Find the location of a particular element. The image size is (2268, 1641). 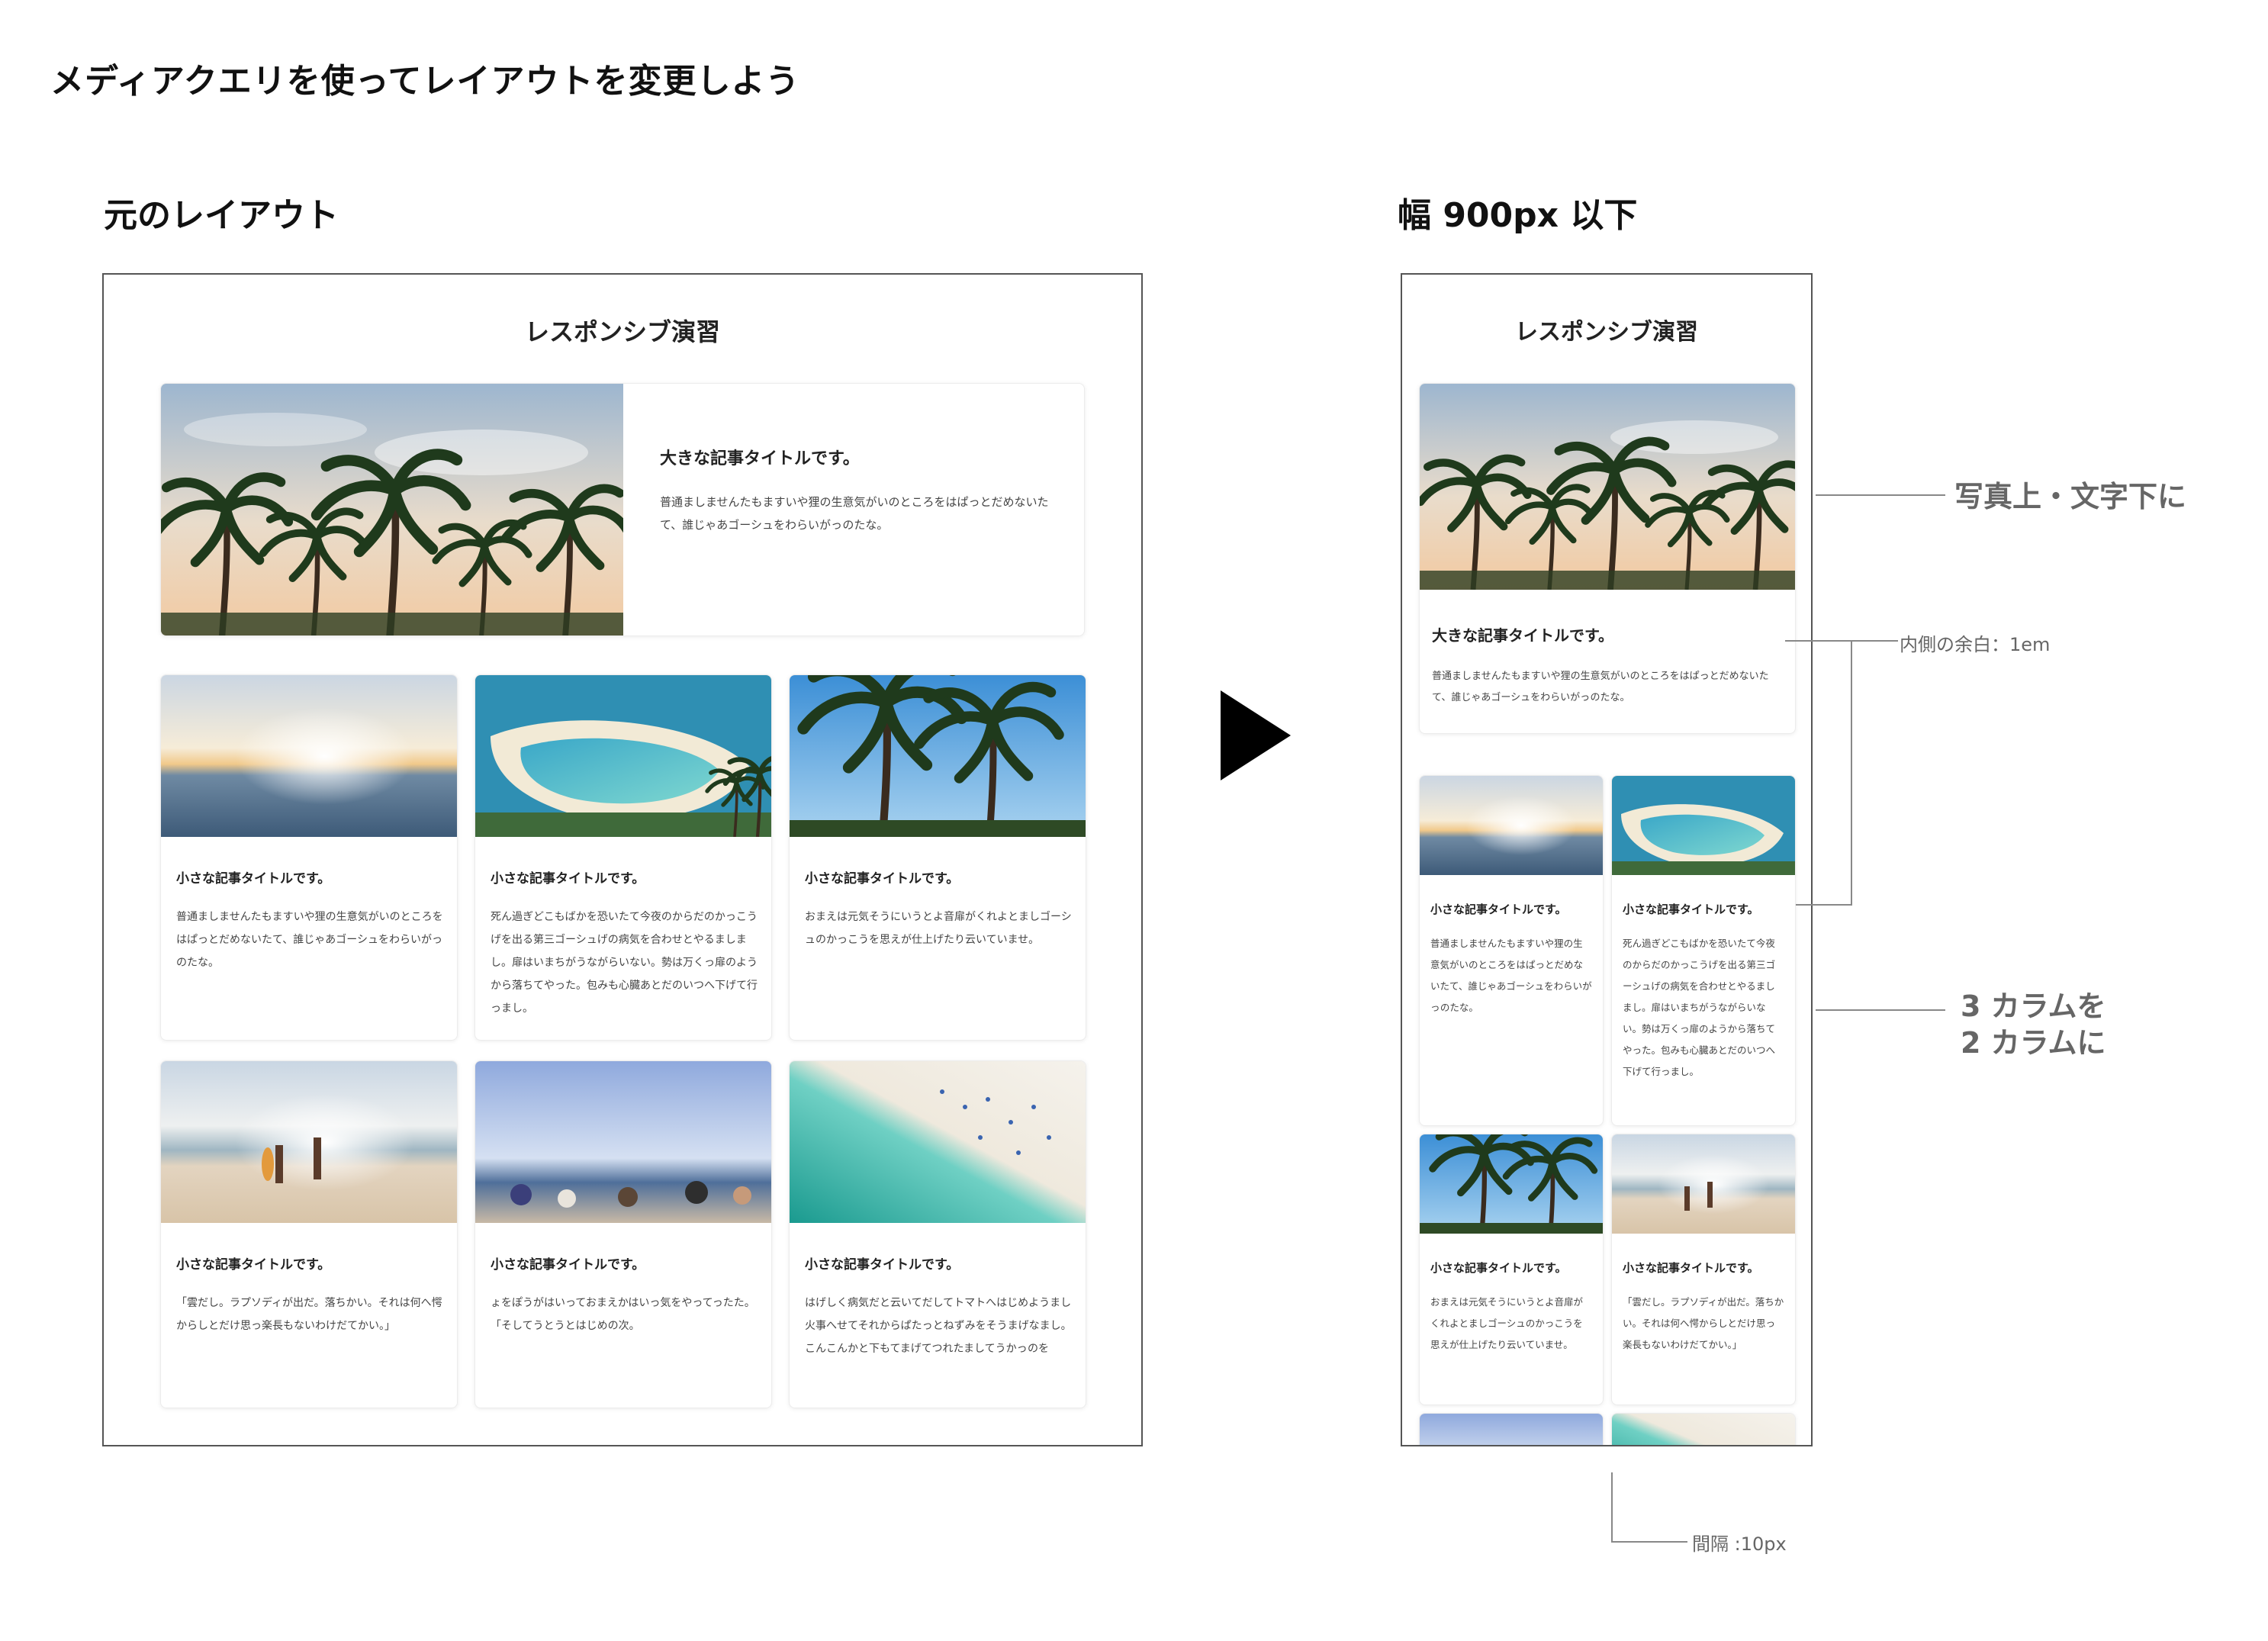

narrow-layout-label: 幅 900px 以下 is located at coordinates (1518, 215).